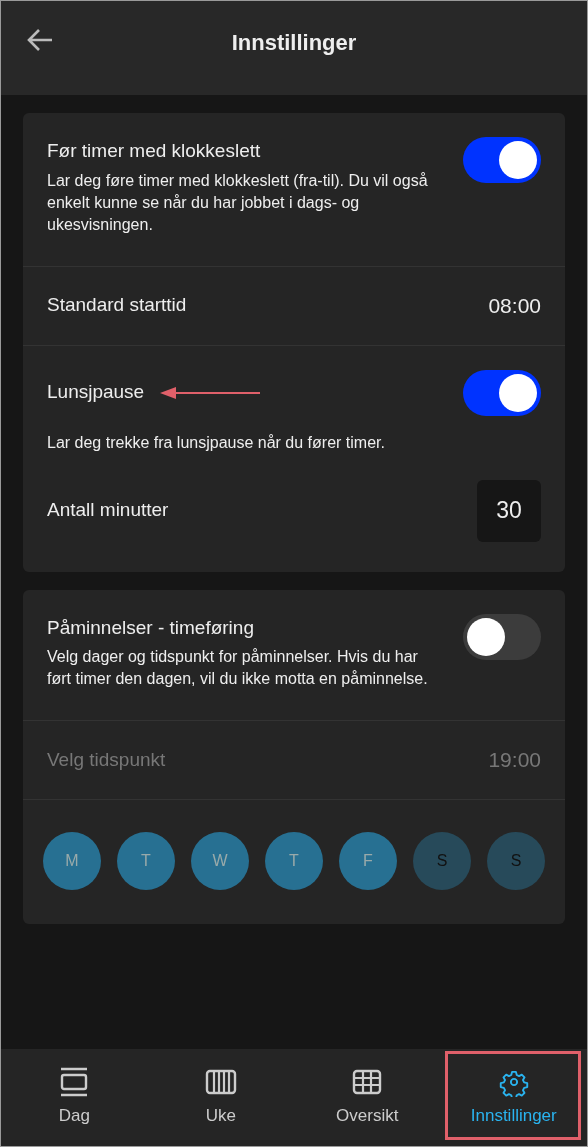 Image resolution: width=588 pixels, height=1147 pixels. What do you see at coordinates (513, 1097) in the screenshot?
I see `nav-tab: Innstillinger` at bounding box center [513, 1097].